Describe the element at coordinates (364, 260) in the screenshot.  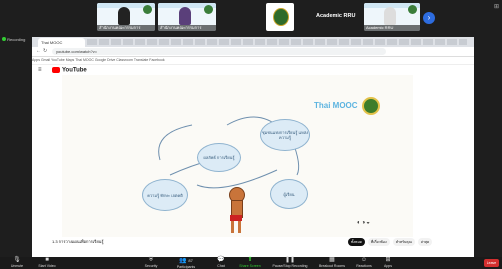
I see `reactions-icon: ☺` at that location.